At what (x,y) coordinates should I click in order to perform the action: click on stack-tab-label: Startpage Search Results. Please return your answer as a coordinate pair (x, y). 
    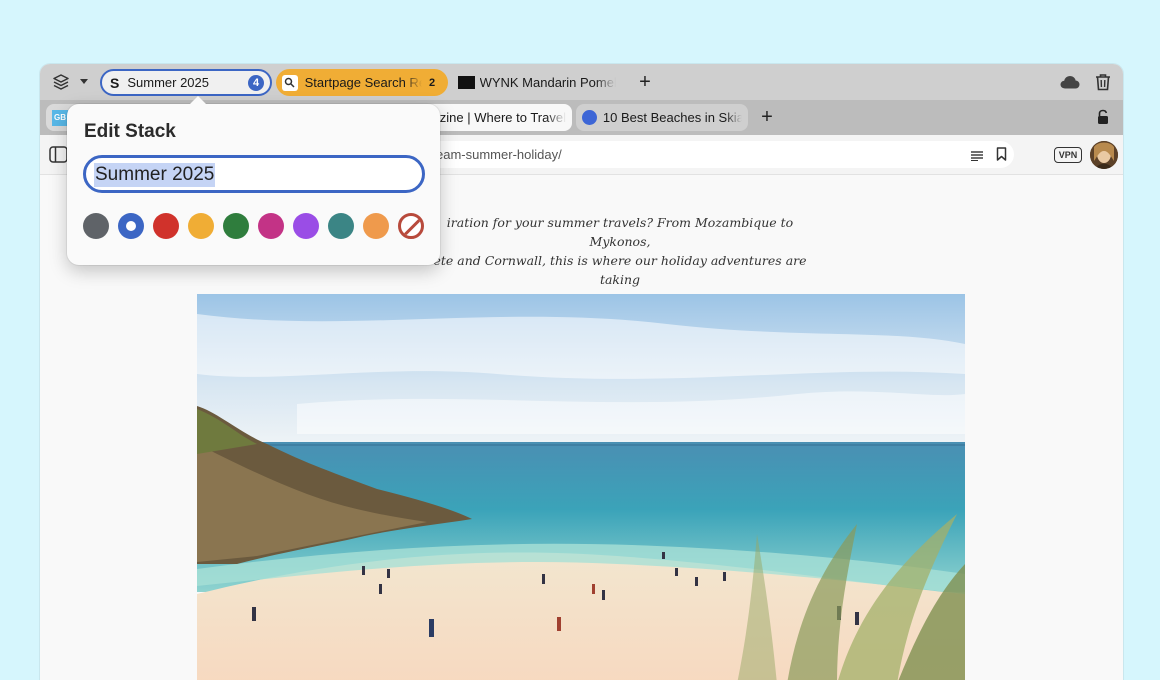
    Looking at the image, I should click on (363, 82).